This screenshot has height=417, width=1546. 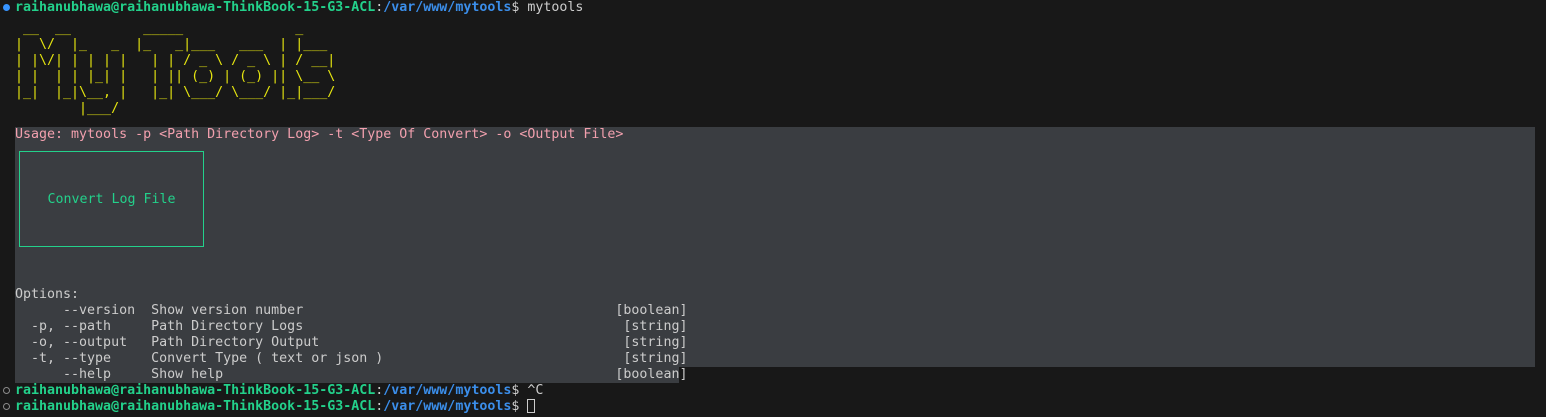 What do you see at coordinates (531, 406) in the screenshot?
I see `terminal-cursor` at bounding box center [531, 406].